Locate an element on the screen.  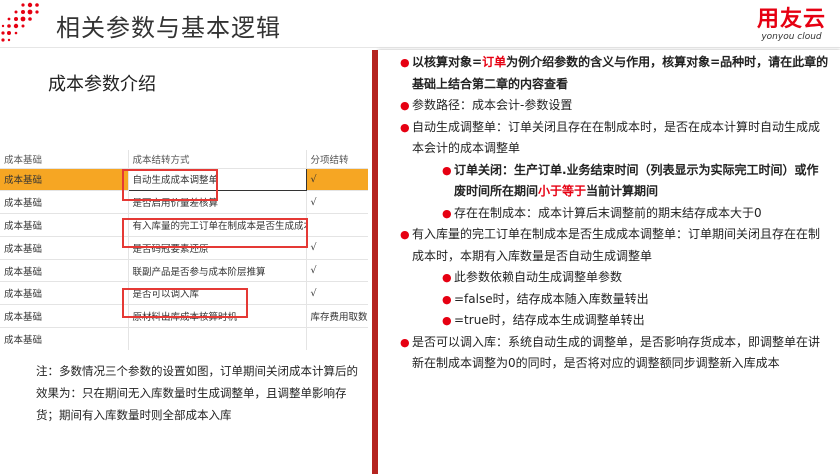
header-divider is located at coordinates (420, 47).